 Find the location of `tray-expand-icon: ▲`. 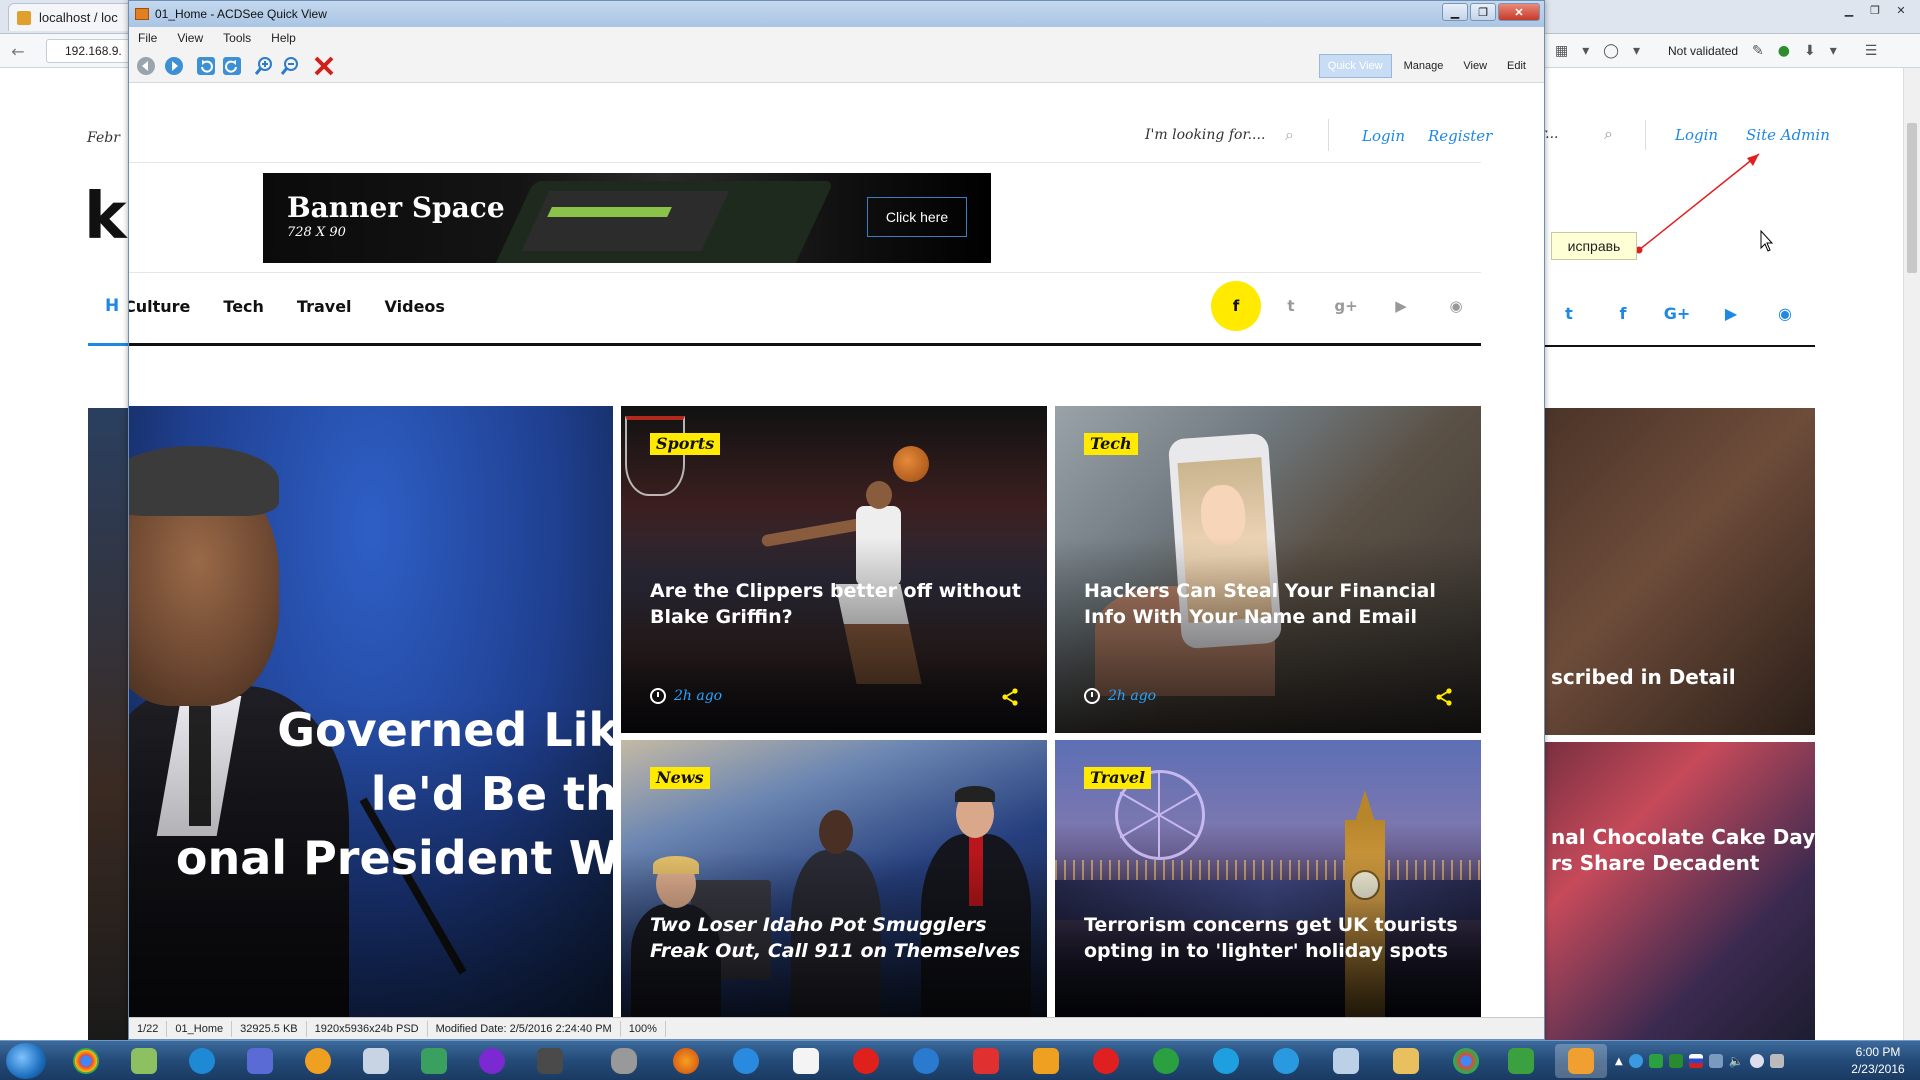

tray-expand-icon: ▲ is located at coordinates (1619, 1061).